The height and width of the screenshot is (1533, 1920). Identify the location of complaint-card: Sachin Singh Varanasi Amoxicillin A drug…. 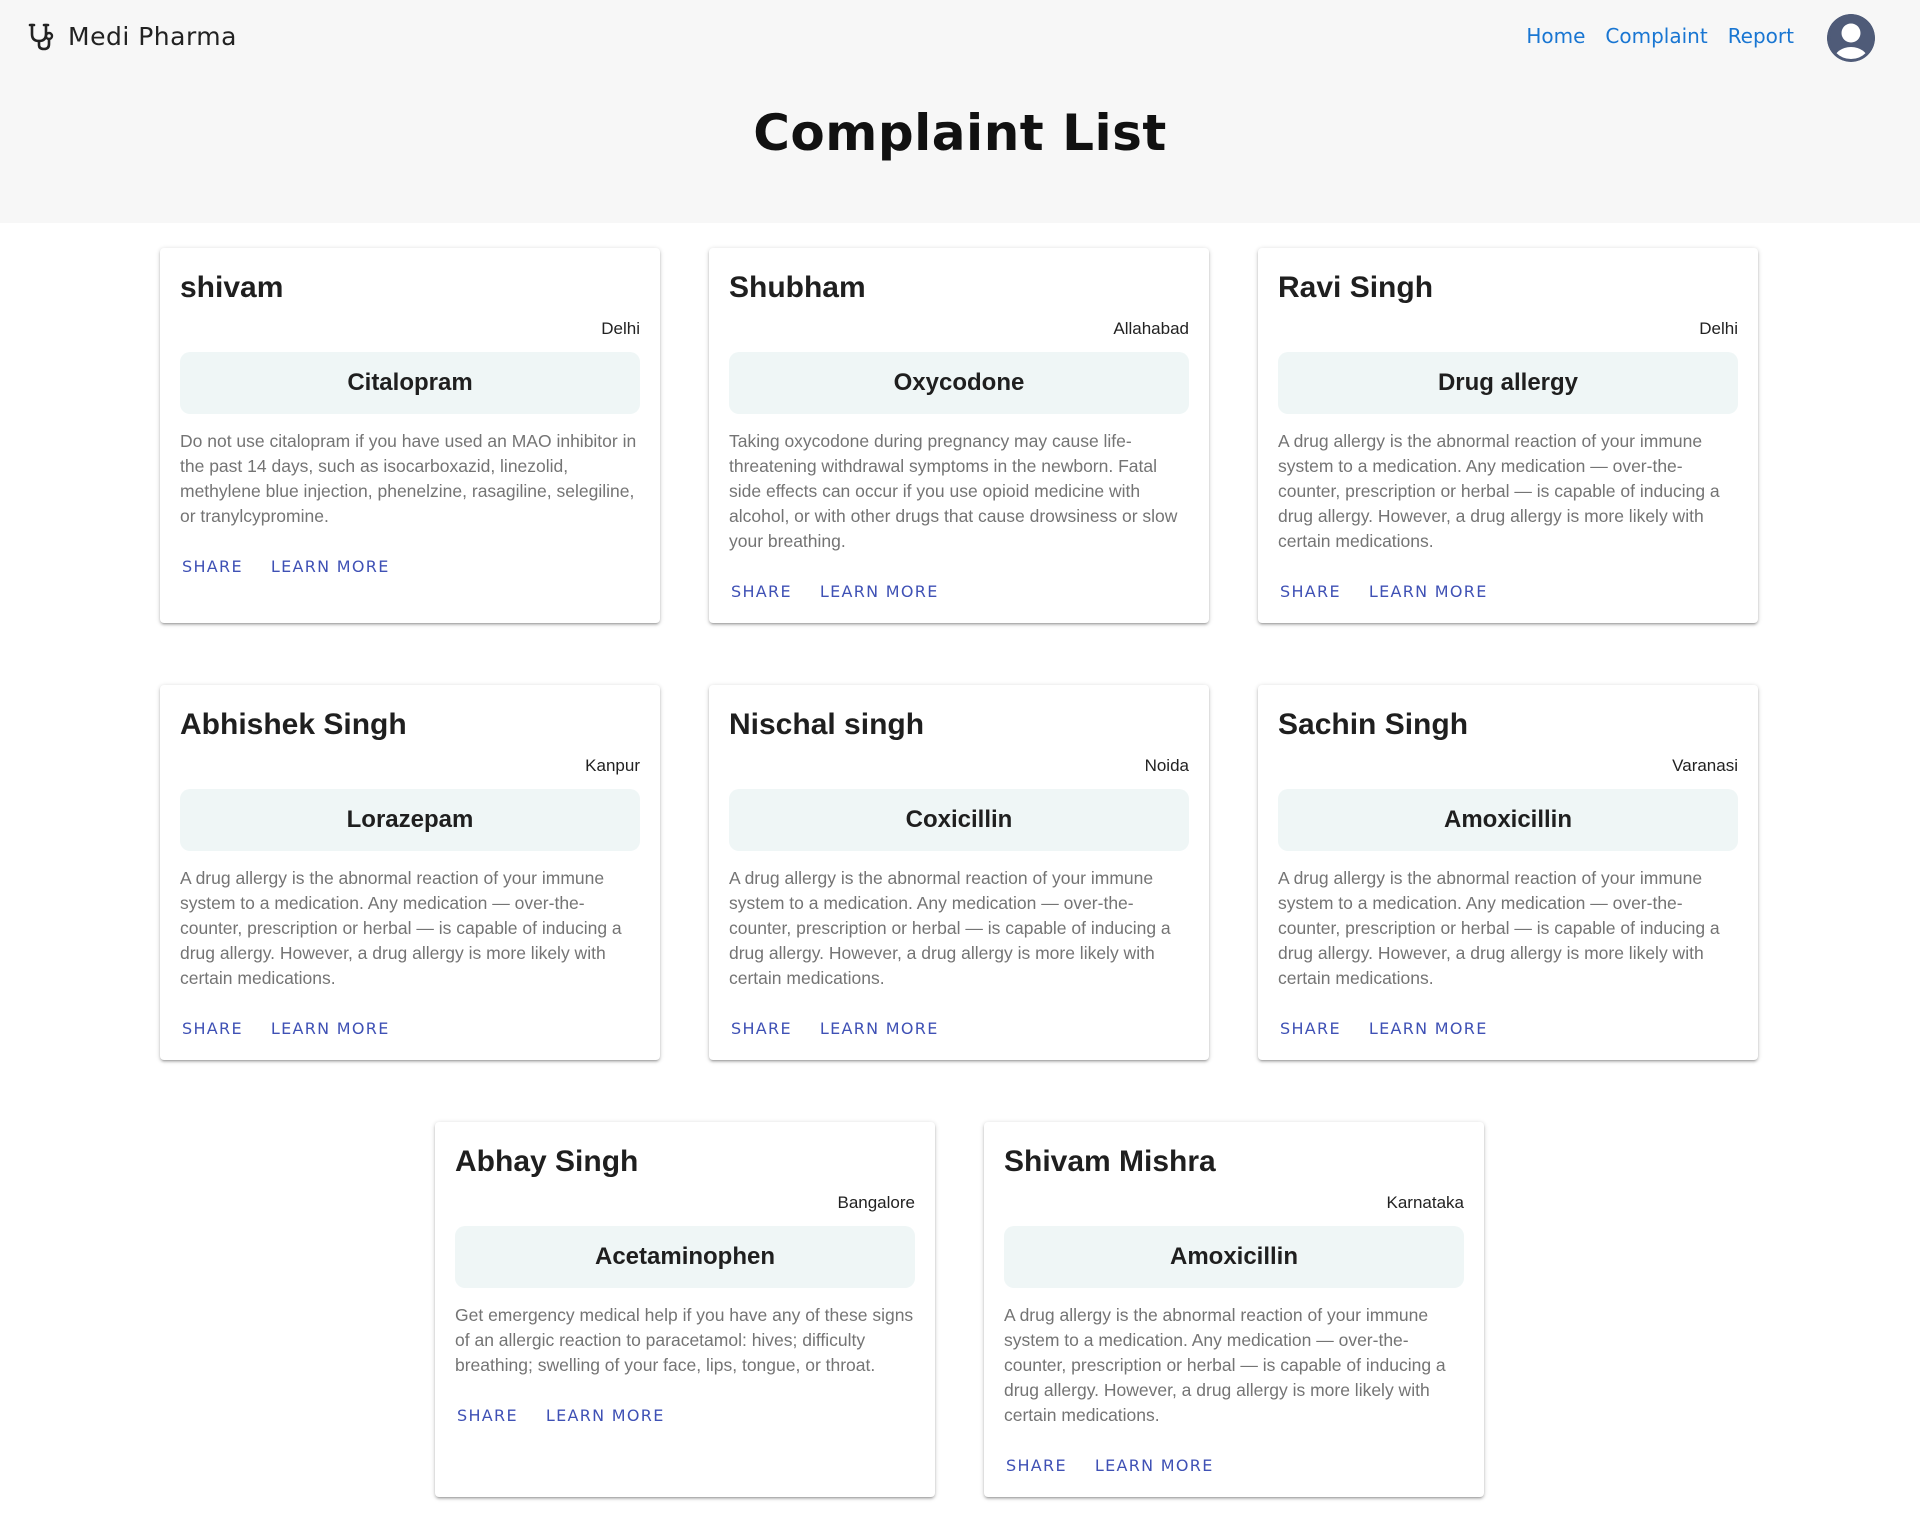
(1508, 872).